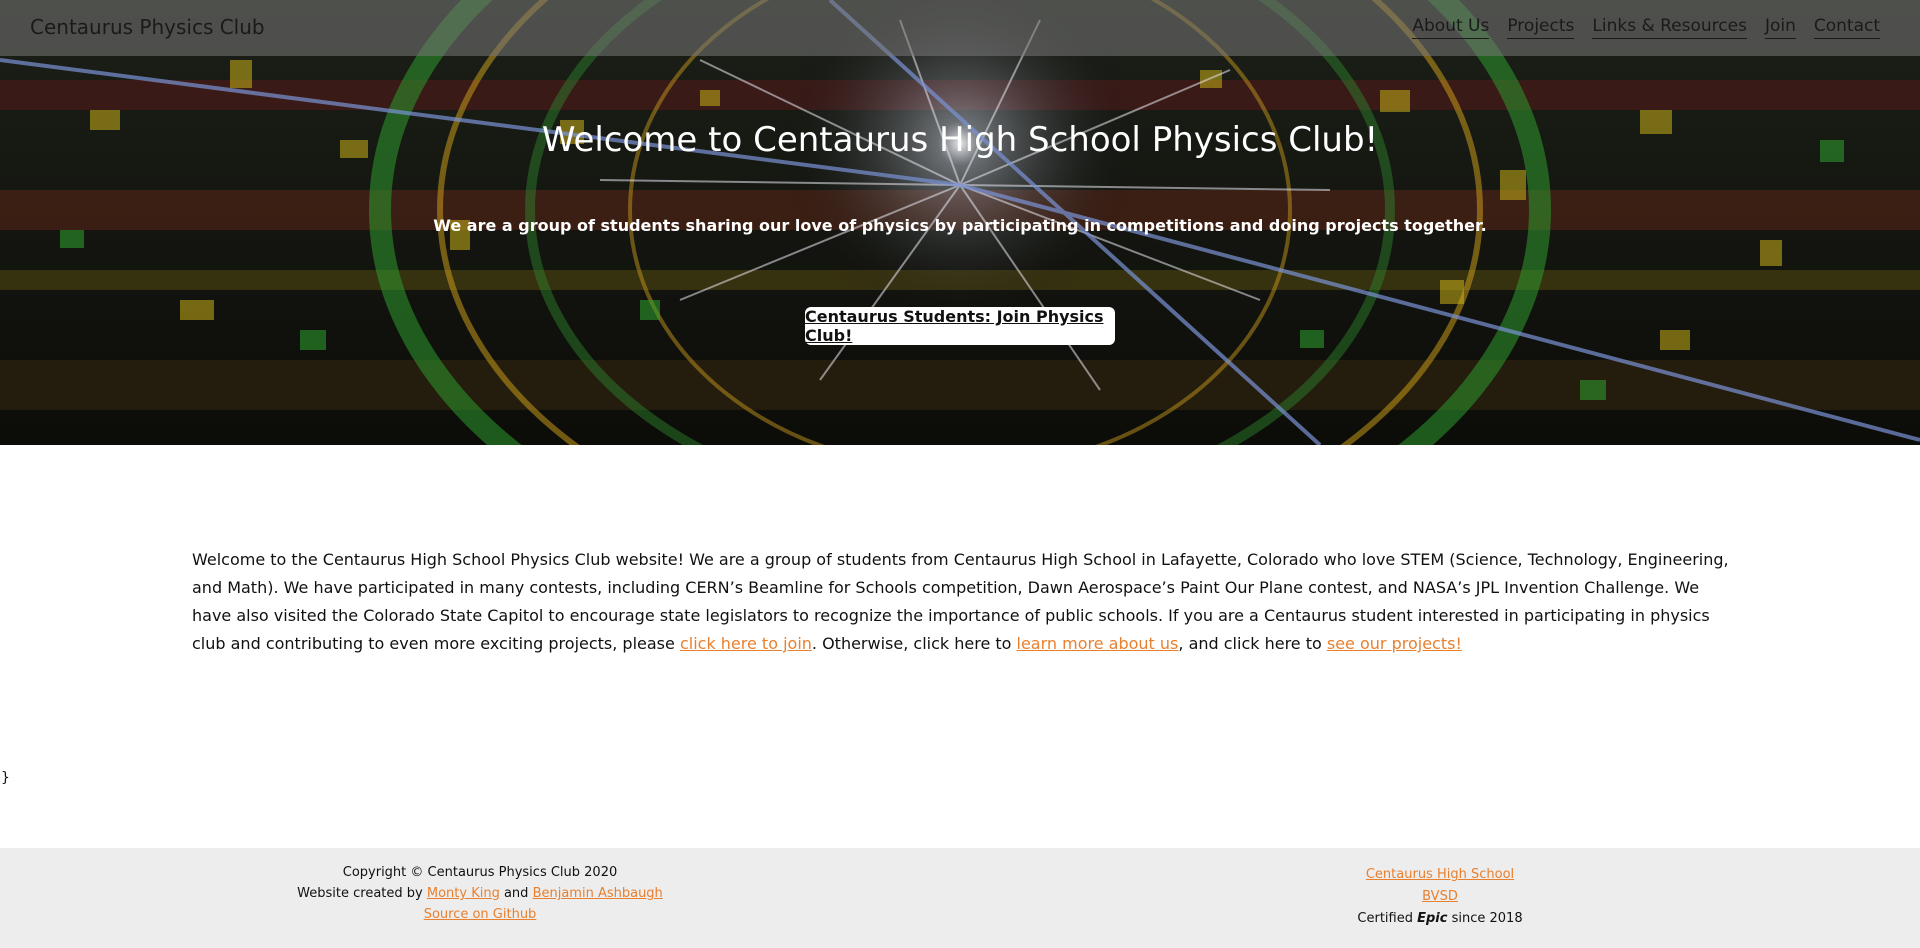 The height and width of the screenshot is (948, 1920). Describe the element at coordinates (480, 872) in the screenshot. I see `copyright-text: Copyright © Centaurus Physics Club 2020` at that location.